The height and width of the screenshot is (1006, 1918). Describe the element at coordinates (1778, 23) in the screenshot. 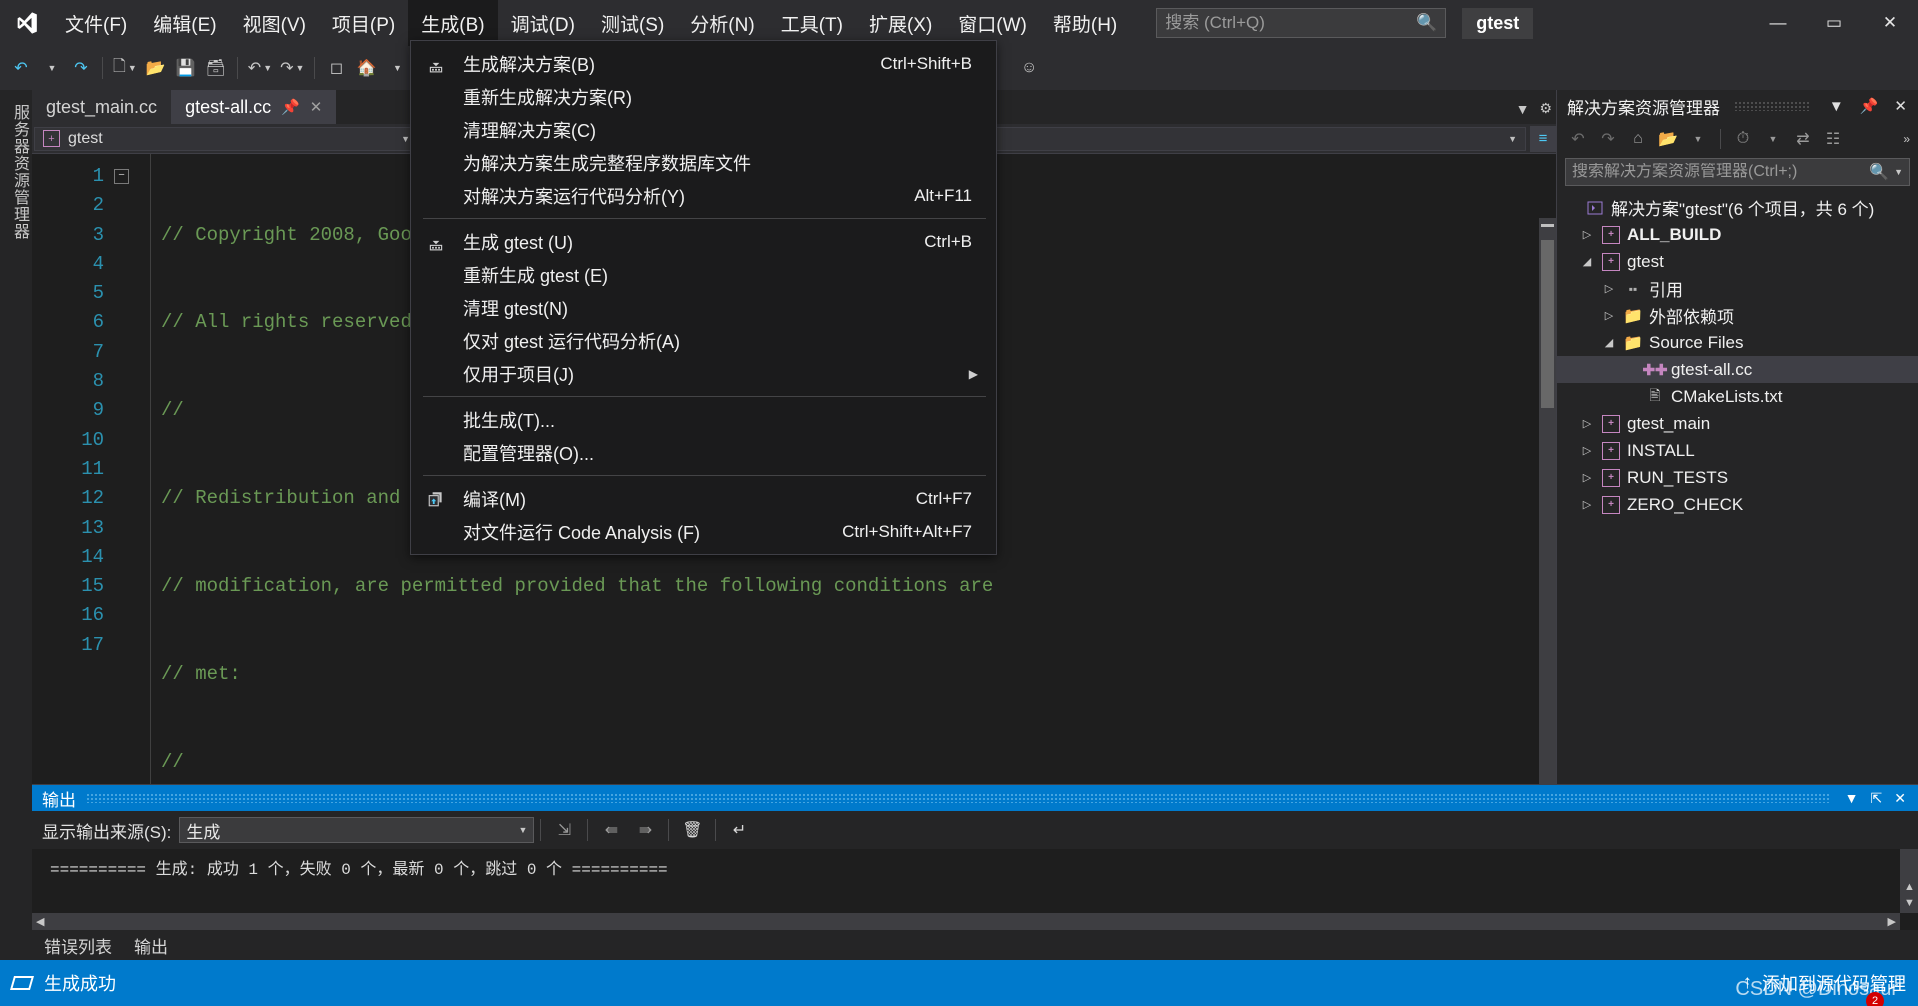

I see `minimize-button: —` at that location.